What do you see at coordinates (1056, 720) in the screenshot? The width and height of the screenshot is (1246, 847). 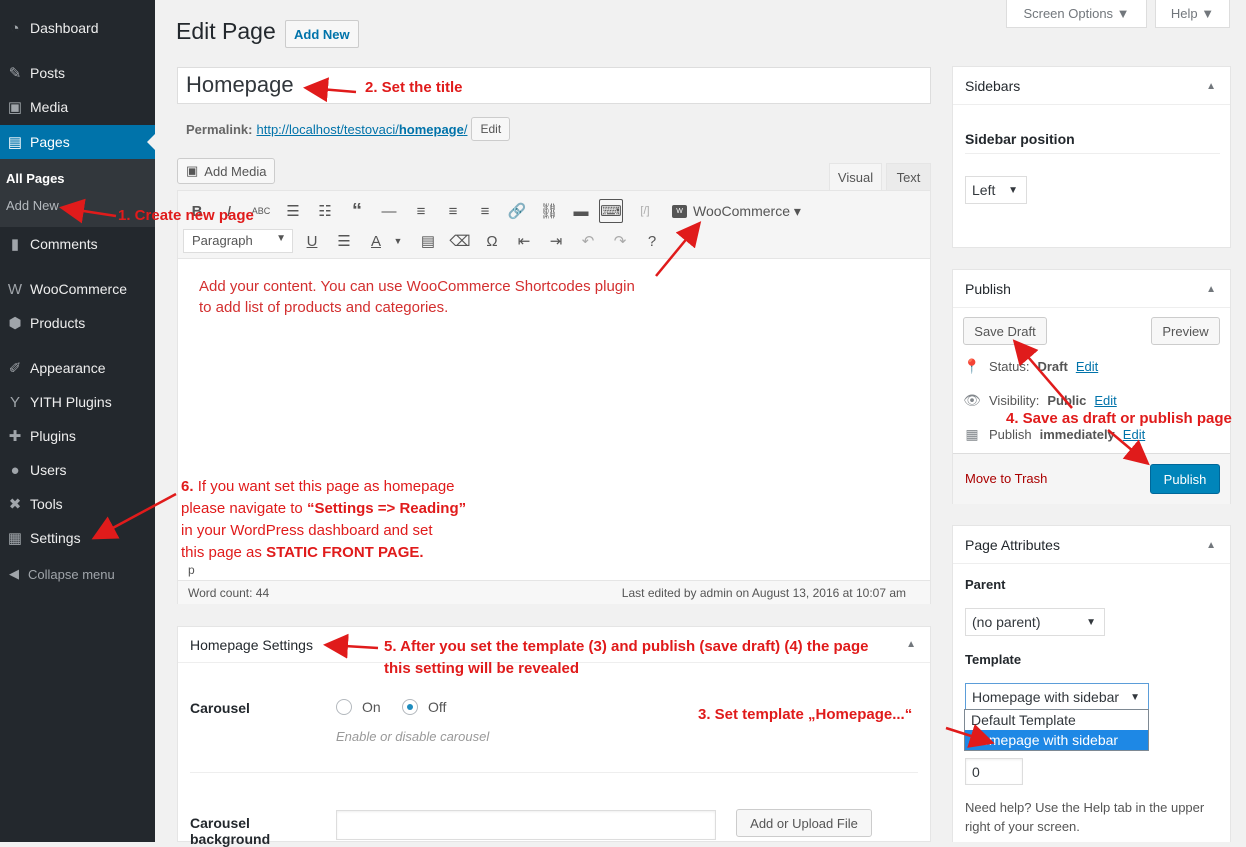 I see `template-option-default: Default Template` at bounding box center [1056, 720].